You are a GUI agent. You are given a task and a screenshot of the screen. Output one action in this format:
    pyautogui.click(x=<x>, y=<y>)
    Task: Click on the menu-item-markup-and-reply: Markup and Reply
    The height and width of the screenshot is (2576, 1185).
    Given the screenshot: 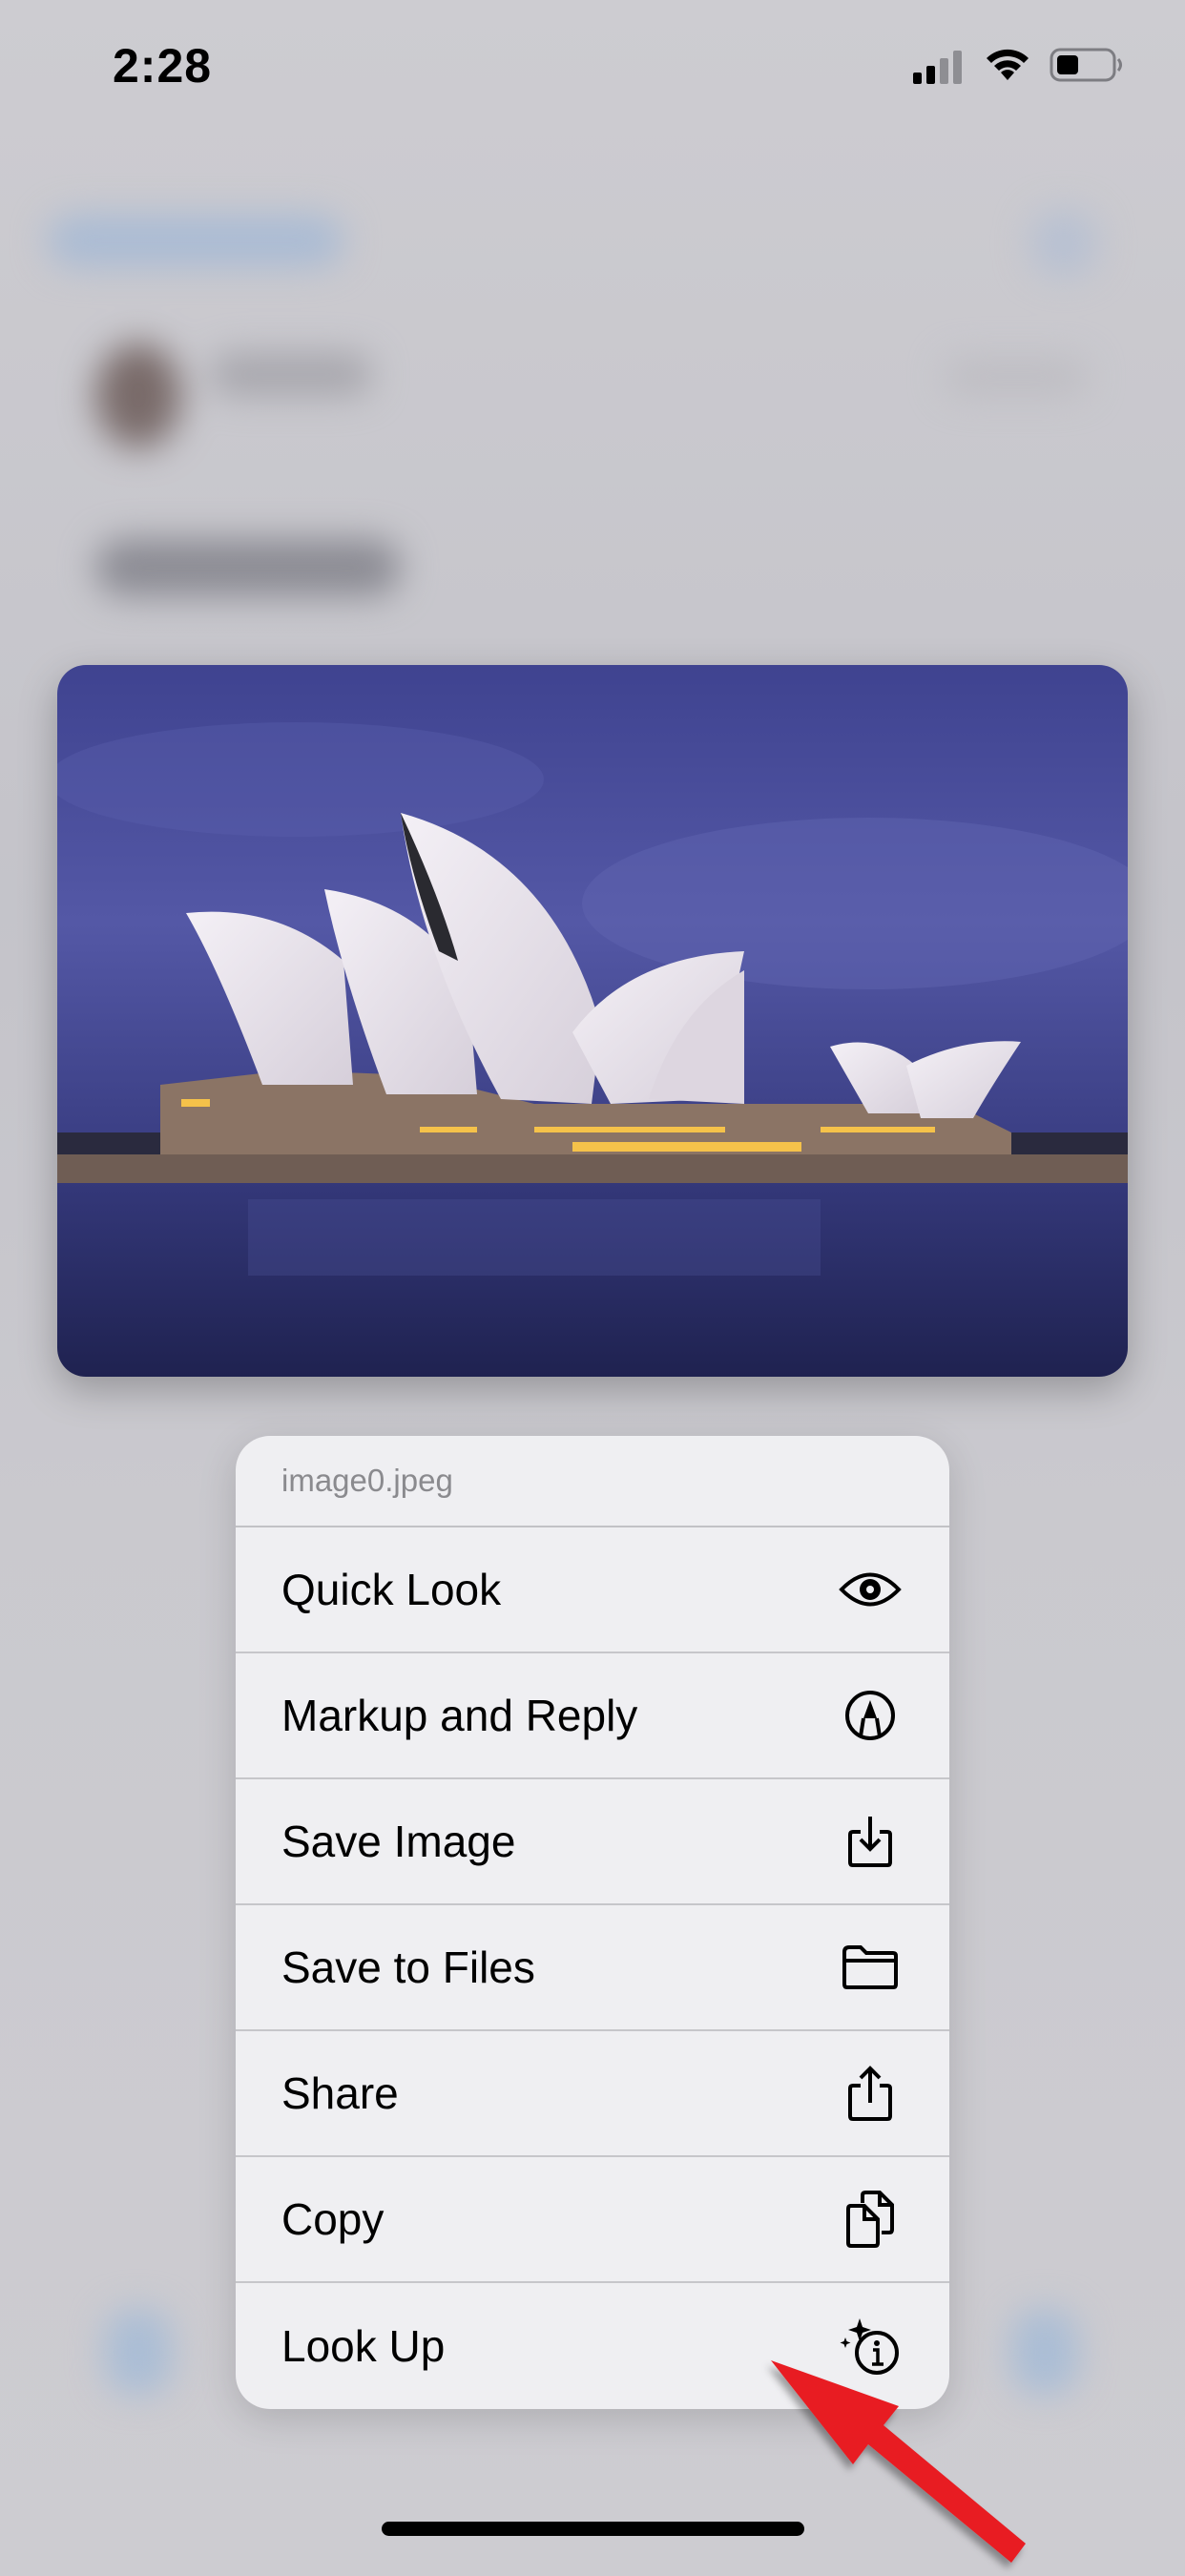 What is the action you would take?
    pyautogui.click(x=592, y=1716)
    